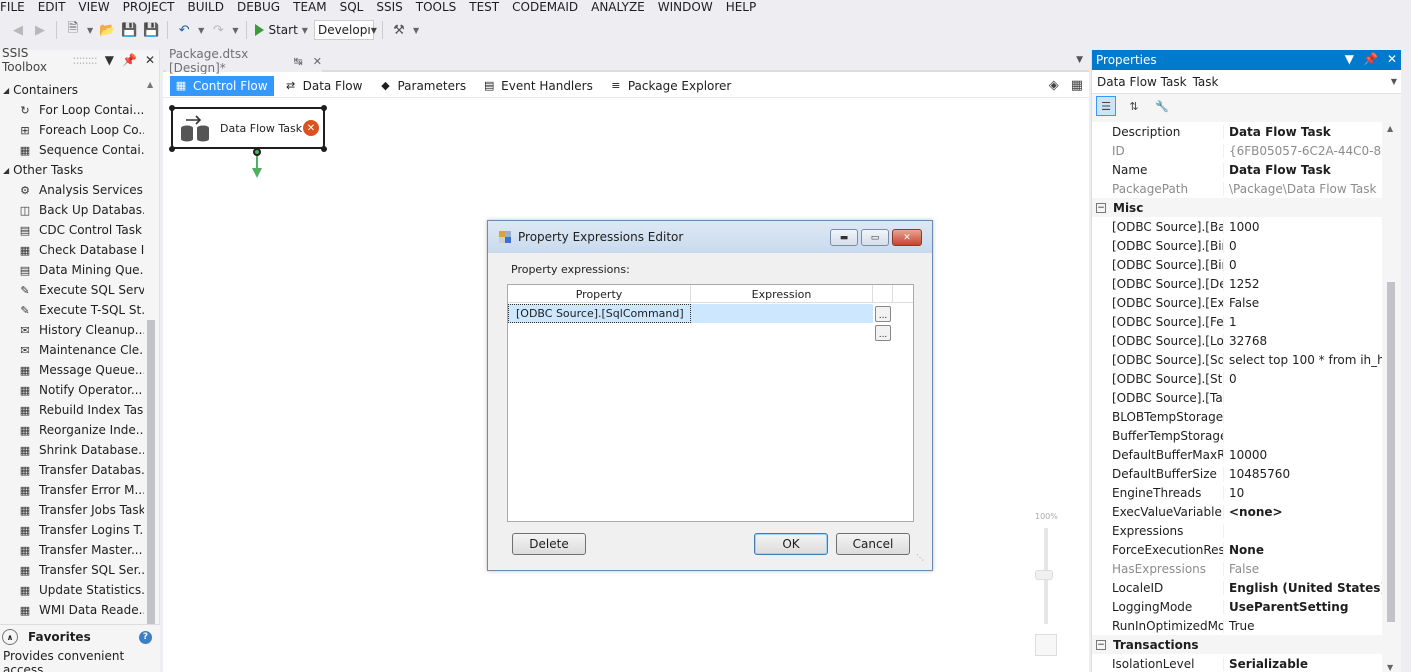 The height and width of the screenshot is (672, 1411). Describe the element at coordinates (257, 173) in the screenshot. I see `precedence-constraint-arrow` at that location.